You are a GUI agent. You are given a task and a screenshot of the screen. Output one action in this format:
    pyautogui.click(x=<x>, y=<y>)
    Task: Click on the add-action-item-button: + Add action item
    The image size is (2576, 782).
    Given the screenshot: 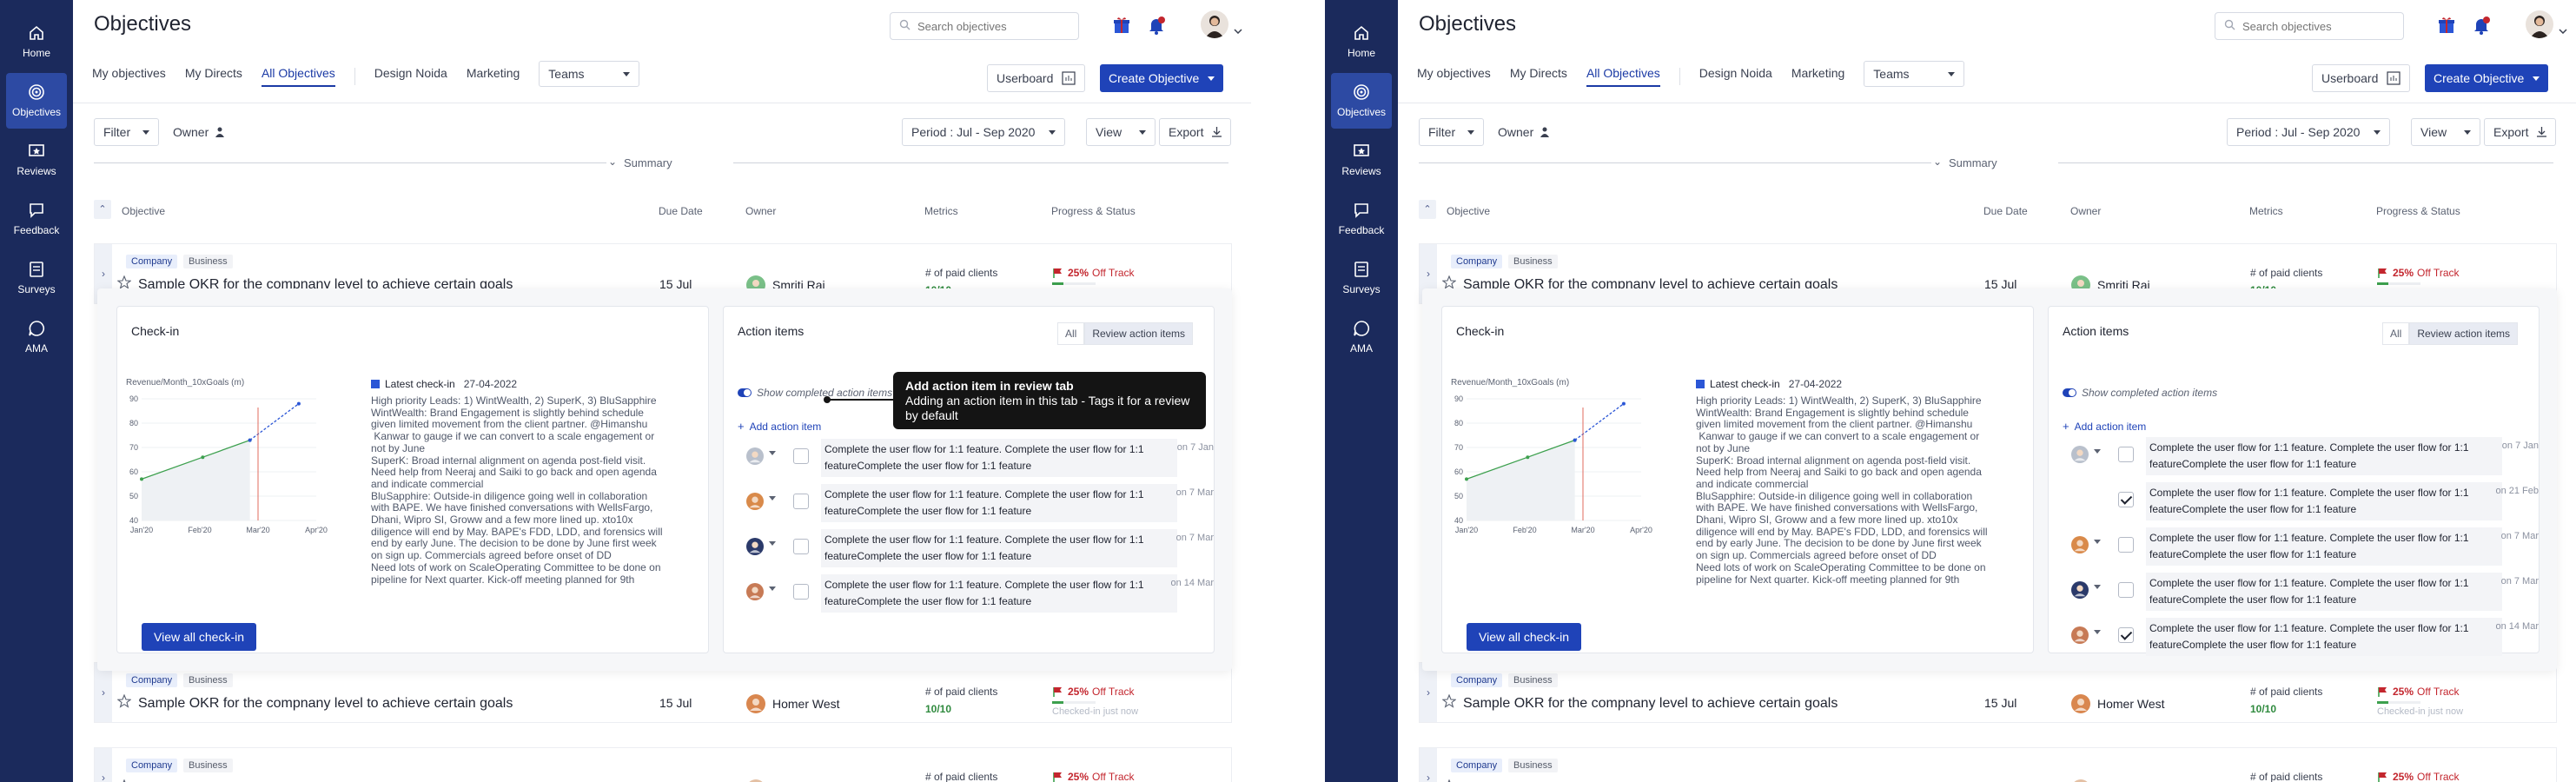 What is the action you would take?
    pyautogui.click(x=779, y=427)
    